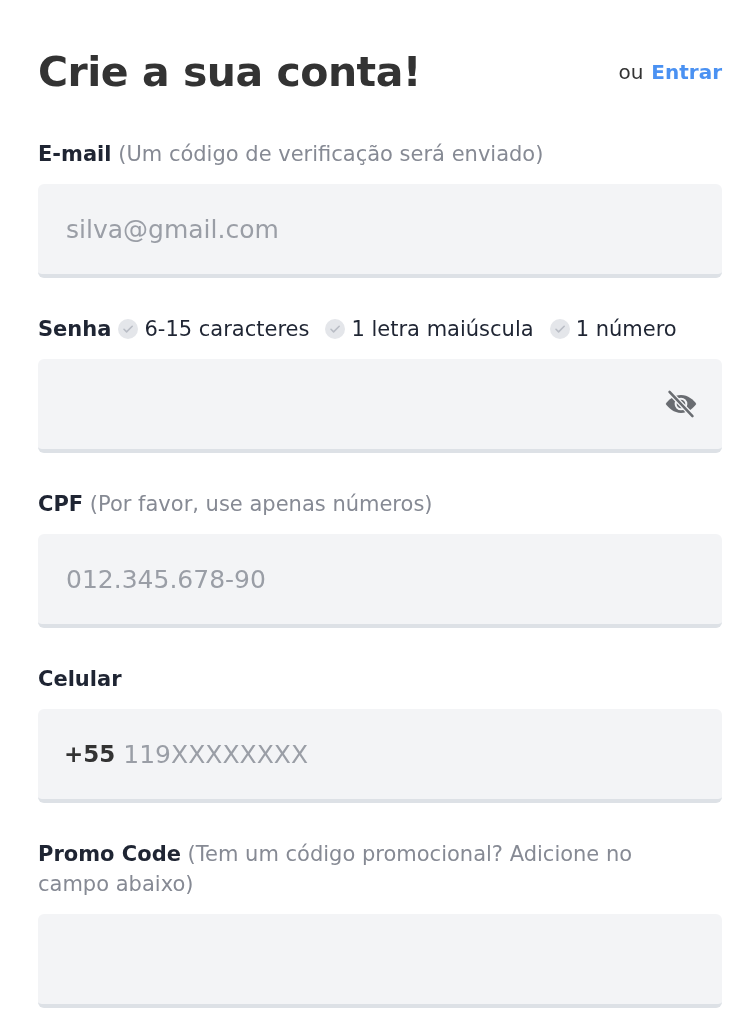  What do you see at coordinates (681, 404) in the screenshot?
I see `eye-slash-icon` at bounding box center [681, 404].